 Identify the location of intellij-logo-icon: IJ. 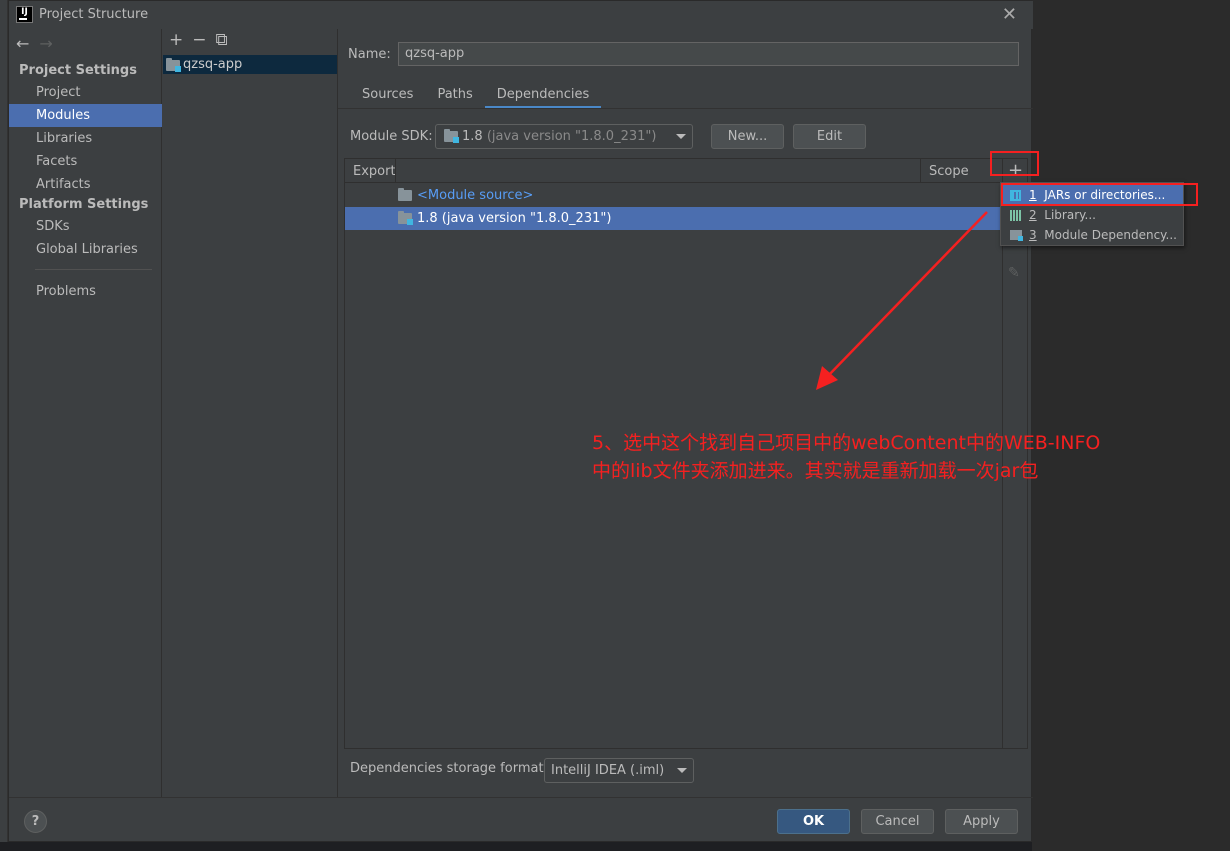
(24, 14).